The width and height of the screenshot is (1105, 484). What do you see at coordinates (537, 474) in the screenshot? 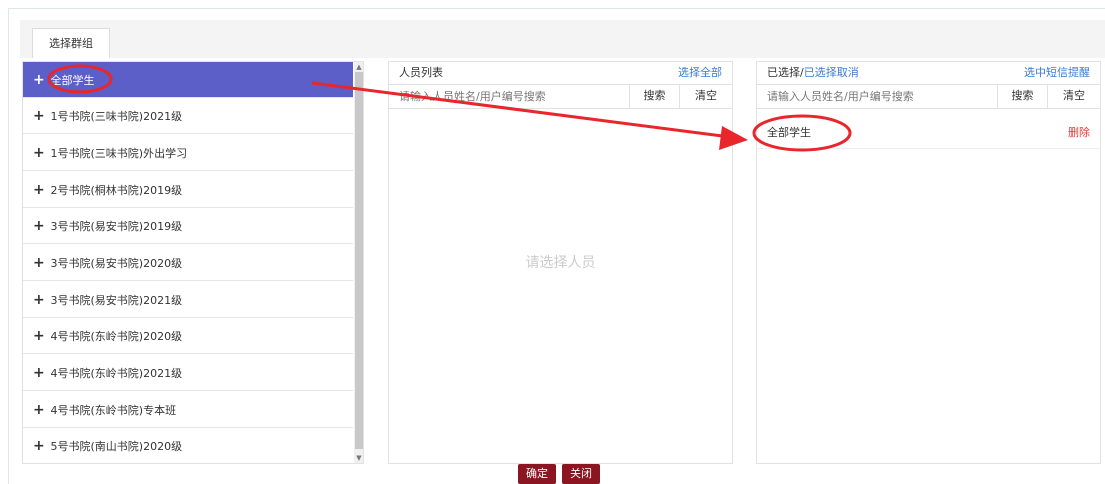
I see `confirm-button: 确定` at bounding box center [537, 474].